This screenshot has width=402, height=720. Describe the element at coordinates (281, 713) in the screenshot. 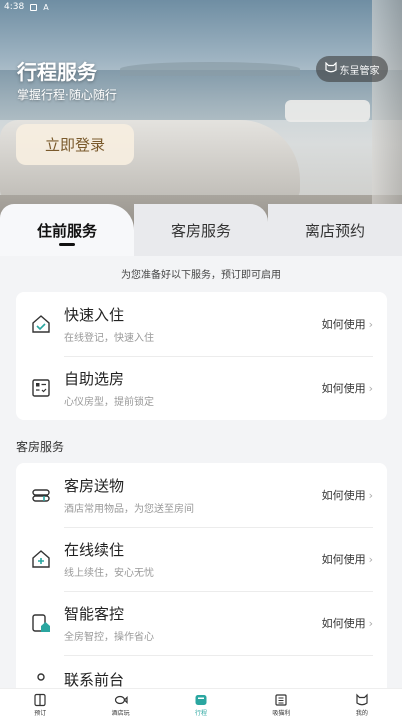

I see `nav-label: 吸猫利` at that location.